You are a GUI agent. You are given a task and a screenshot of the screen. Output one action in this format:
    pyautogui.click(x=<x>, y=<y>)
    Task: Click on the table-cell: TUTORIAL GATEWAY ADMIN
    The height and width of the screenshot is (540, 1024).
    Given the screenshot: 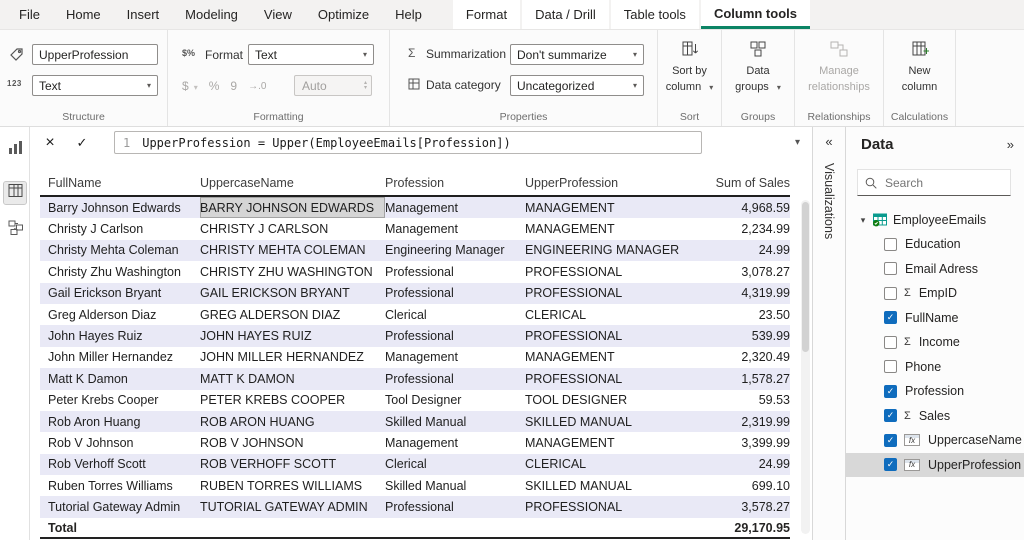 What is the action you would take?
    pyautogui.click(x=292, y=506)
    